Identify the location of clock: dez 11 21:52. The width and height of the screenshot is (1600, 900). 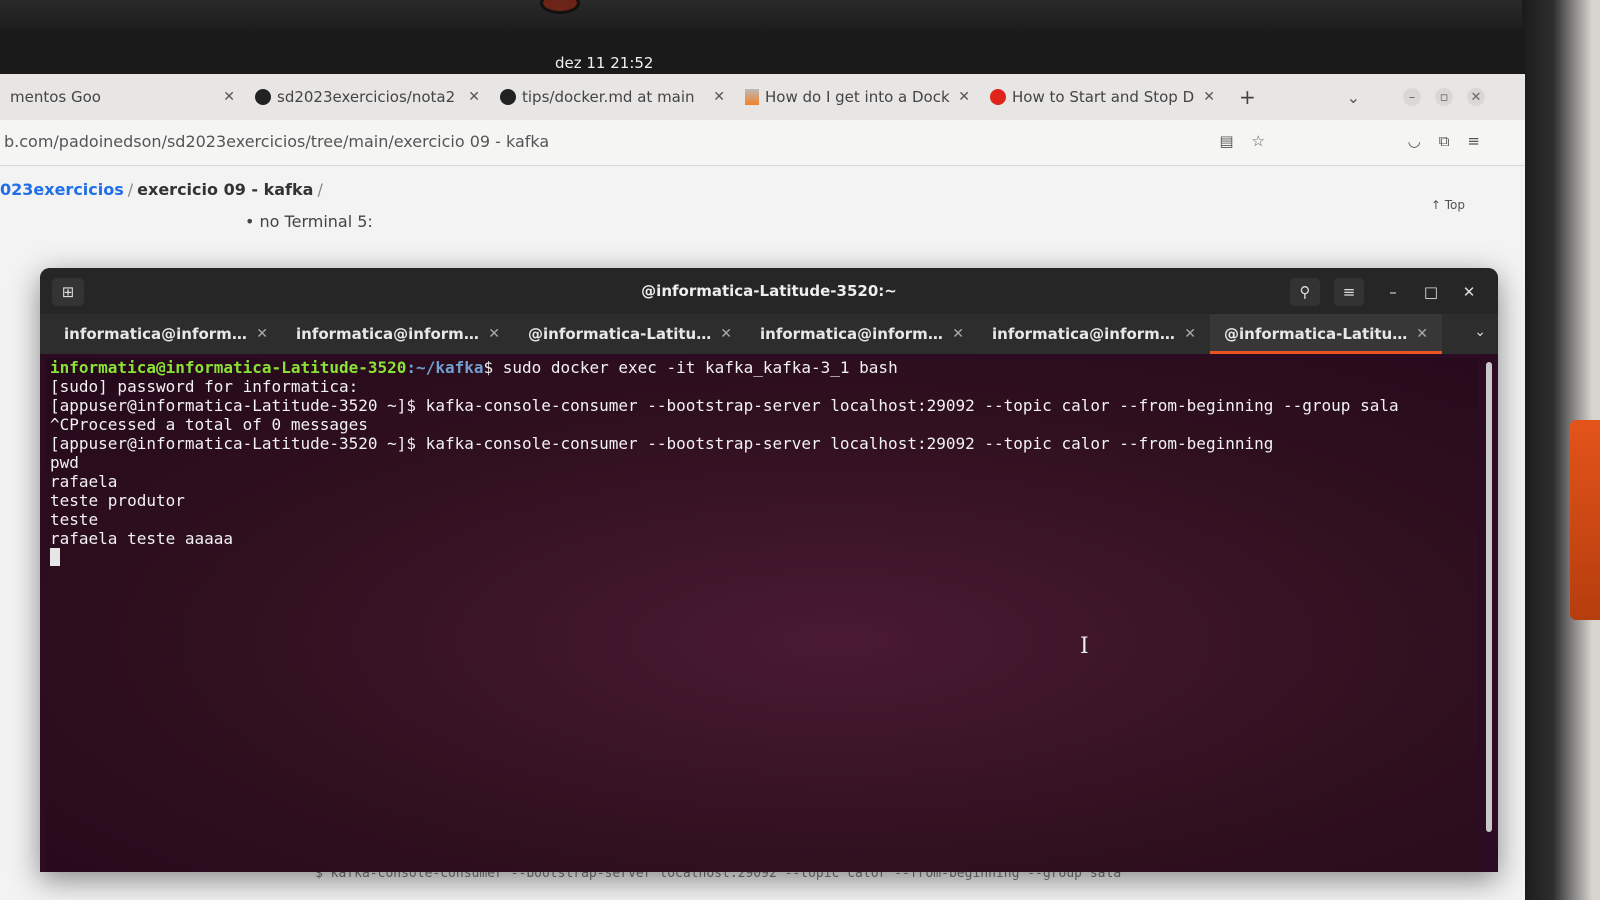
(604, 63).